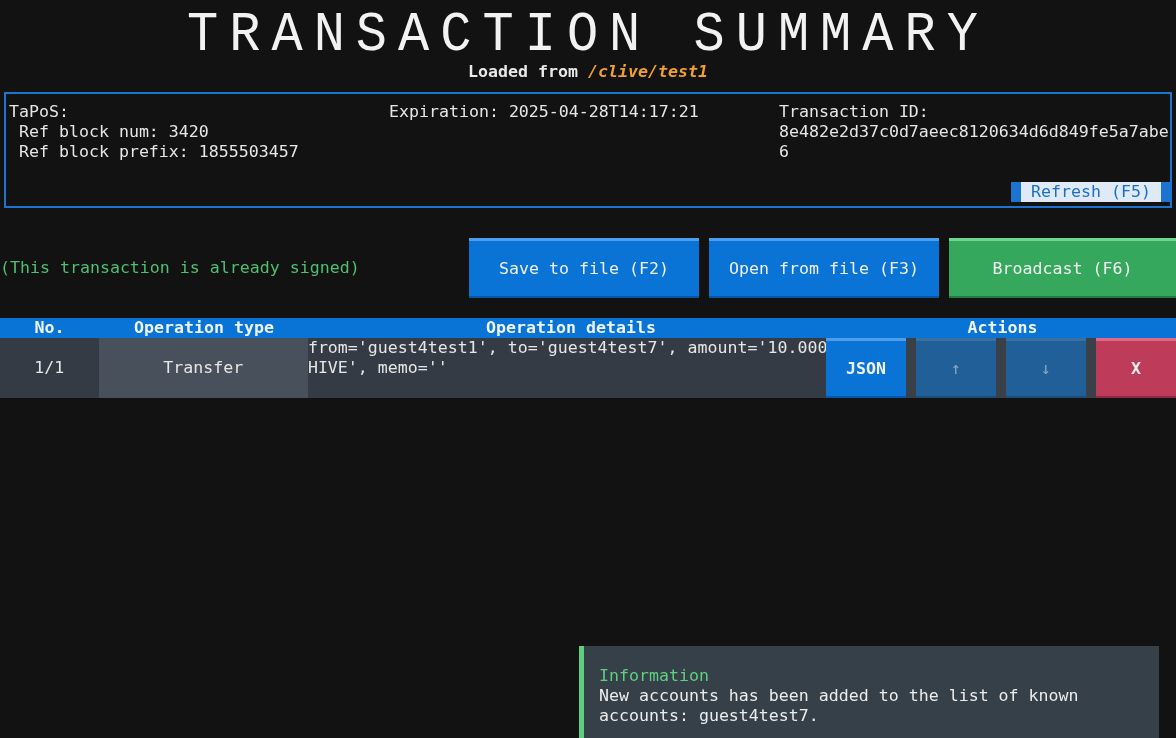  What do you see at coordinates (839, 706) in the screenshot?
I see `notification-message: New accounts has been added to the list of known accounts: guest4test7.` at bounding box center [839, 706].